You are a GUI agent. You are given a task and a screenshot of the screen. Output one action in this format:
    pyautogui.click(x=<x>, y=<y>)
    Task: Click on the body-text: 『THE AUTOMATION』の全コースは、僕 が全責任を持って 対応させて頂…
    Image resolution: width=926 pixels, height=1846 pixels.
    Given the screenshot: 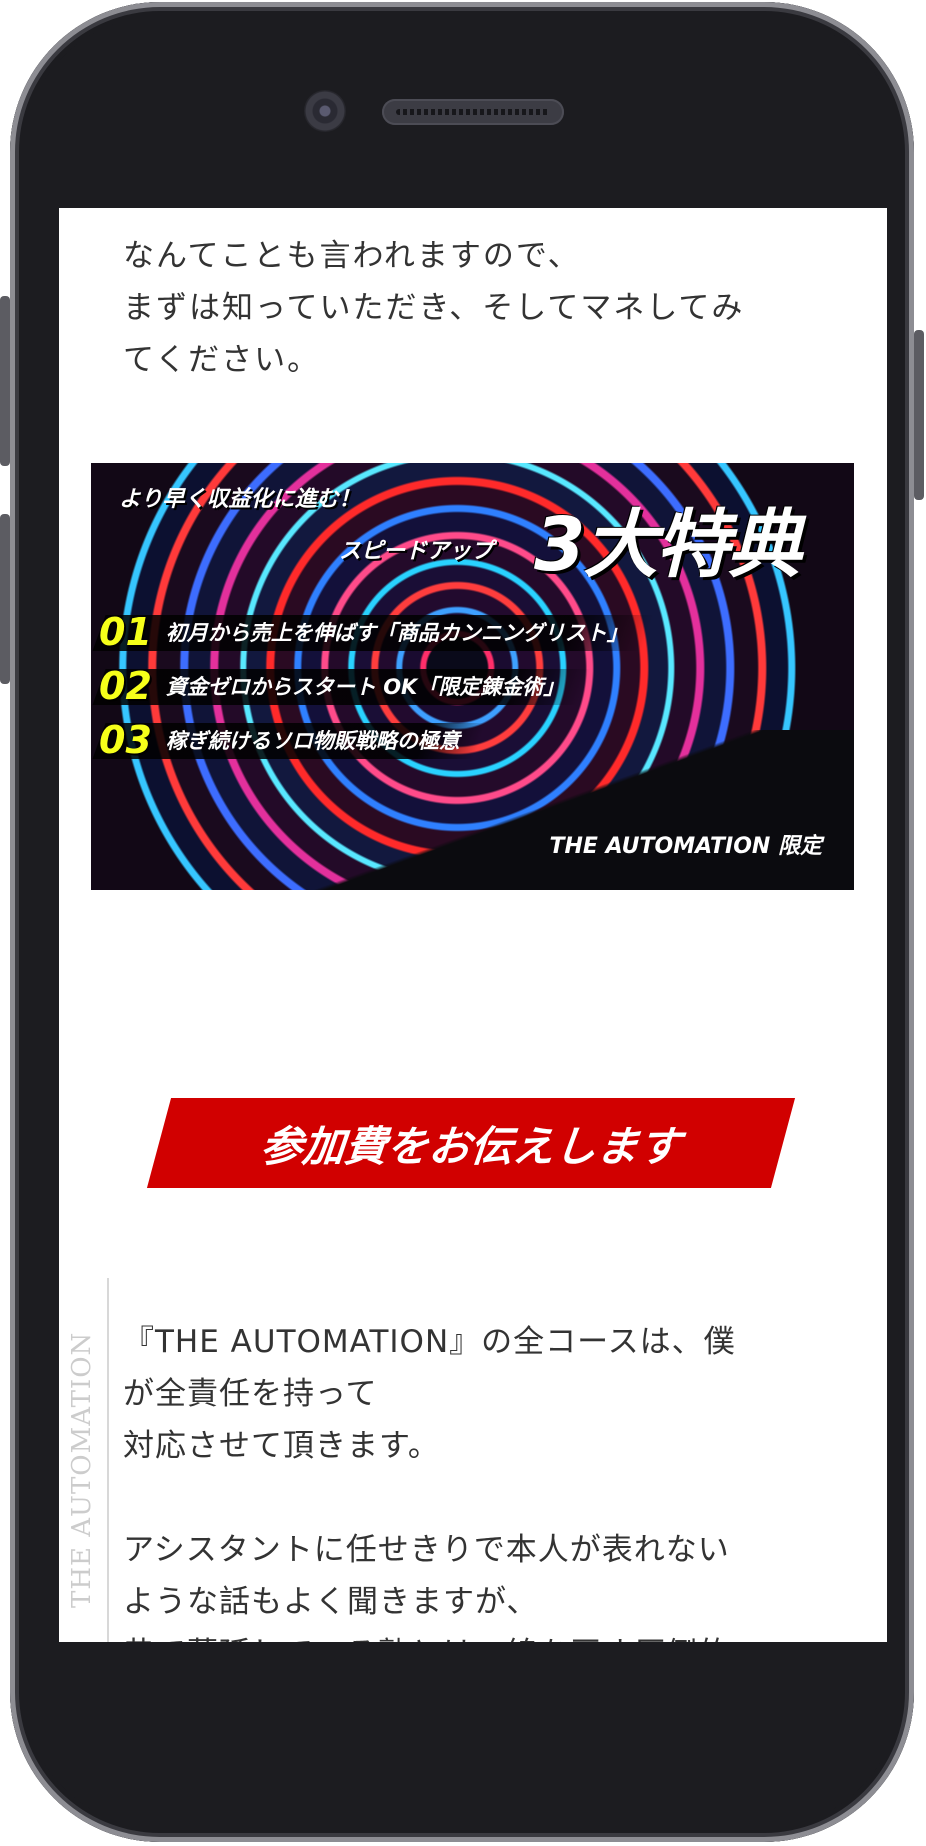 What is the action you would take?
    pyautogui.click(x=473, y=1479)
    